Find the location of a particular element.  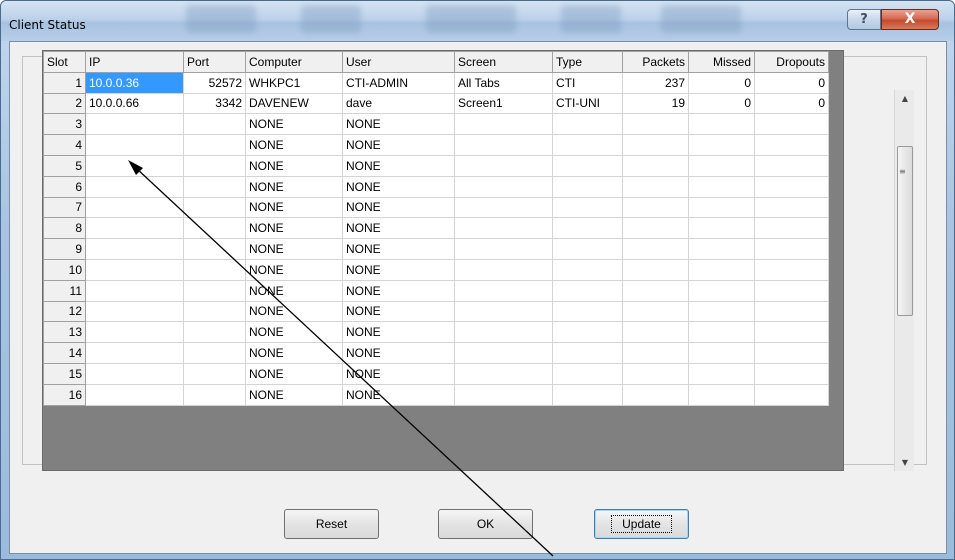

cell-slot: 3 is located at coordinates (64, 124).